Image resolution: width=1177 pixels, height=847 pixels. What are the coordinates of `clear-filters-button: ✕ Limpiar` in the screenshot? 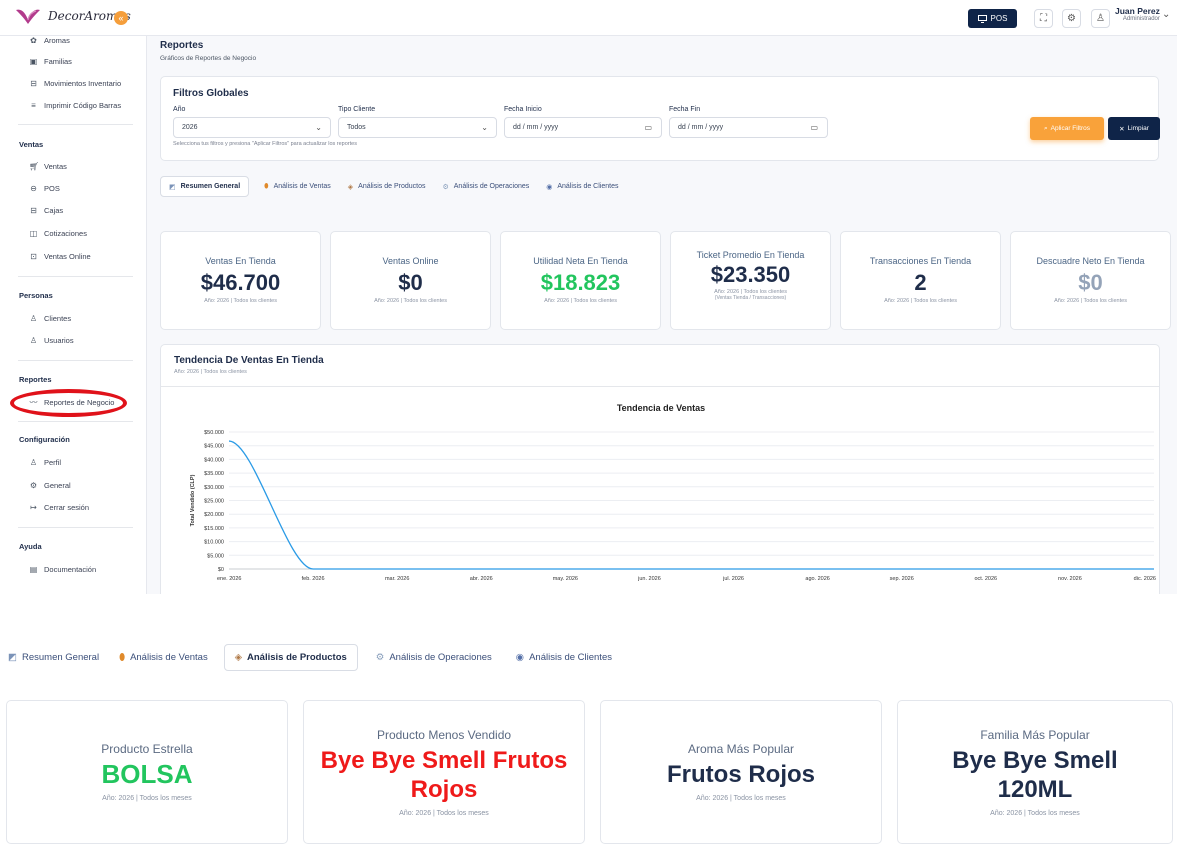 It's located at (1134, 128).